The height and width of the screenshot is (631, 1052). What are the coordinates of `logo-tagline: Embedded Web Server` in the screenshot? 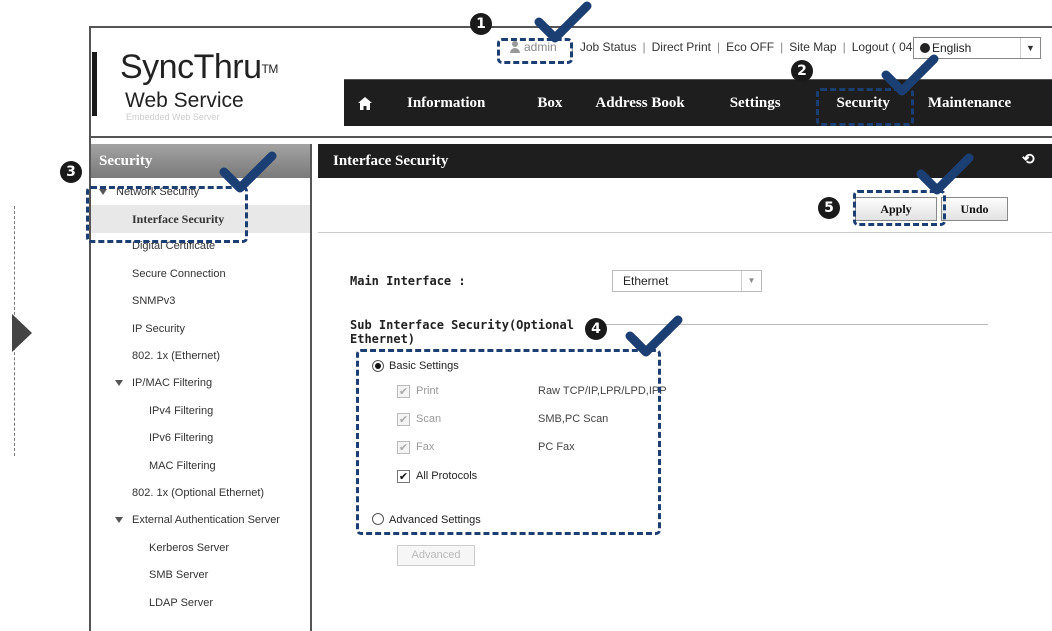 It's located at (173, 117).